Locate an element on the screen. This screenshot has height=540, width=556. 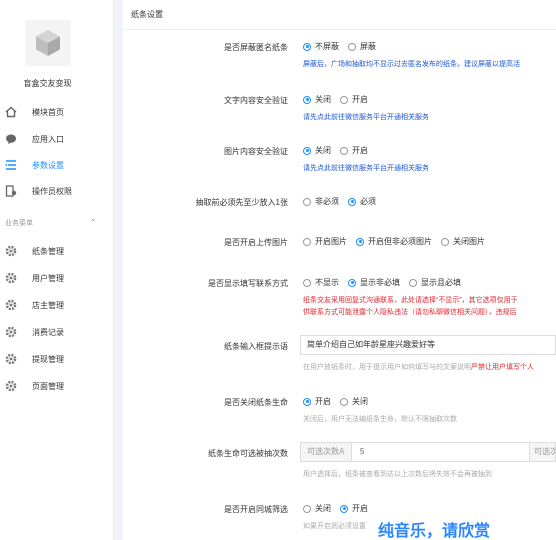
contact-hide-radio: 不显示 is located at coordinates (321, 282).